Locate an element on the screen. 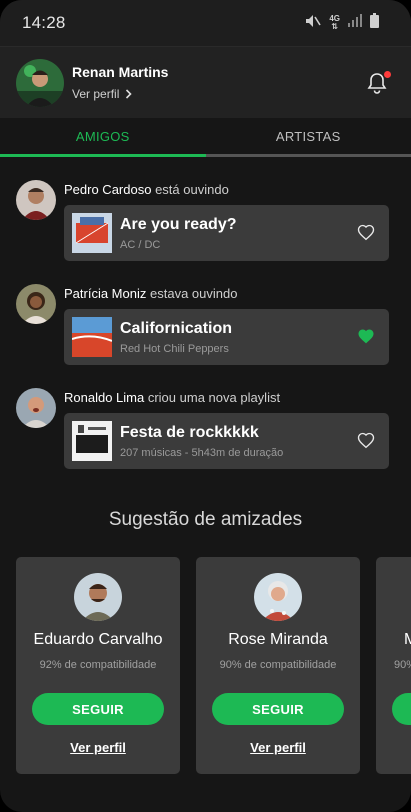 This screenshot has height=812, width=411. friend-name: Ronaldo Lima is located at coordinates (104, 397).